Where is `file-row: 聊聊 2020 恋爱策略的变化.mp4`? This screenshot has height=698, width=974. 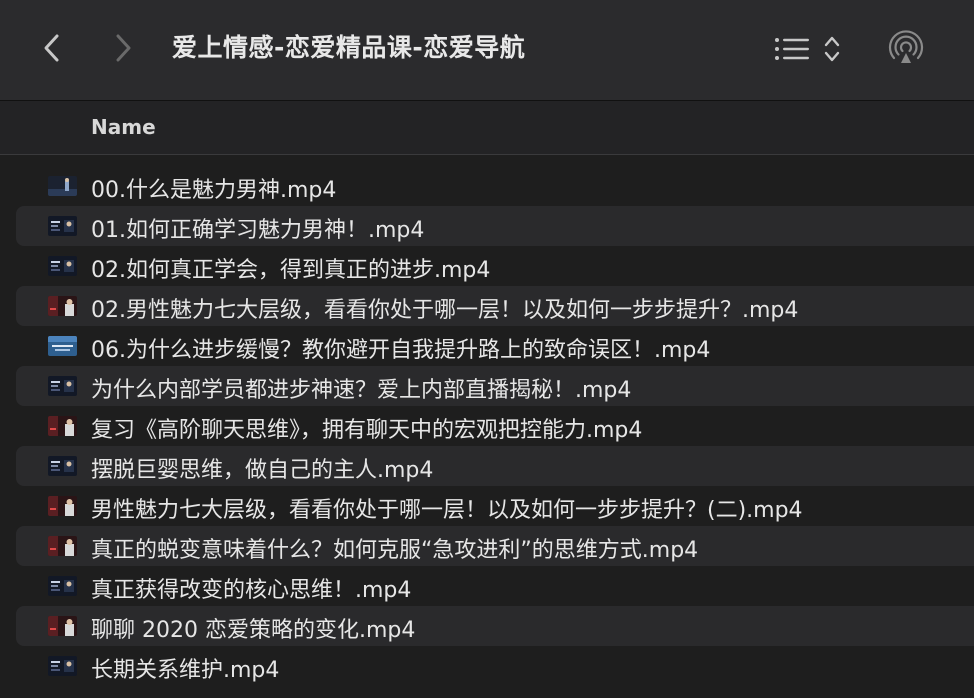 file-row: 聊聊 2020 恋爱策略的变化.mp4 is located at coordinates (487, 626).